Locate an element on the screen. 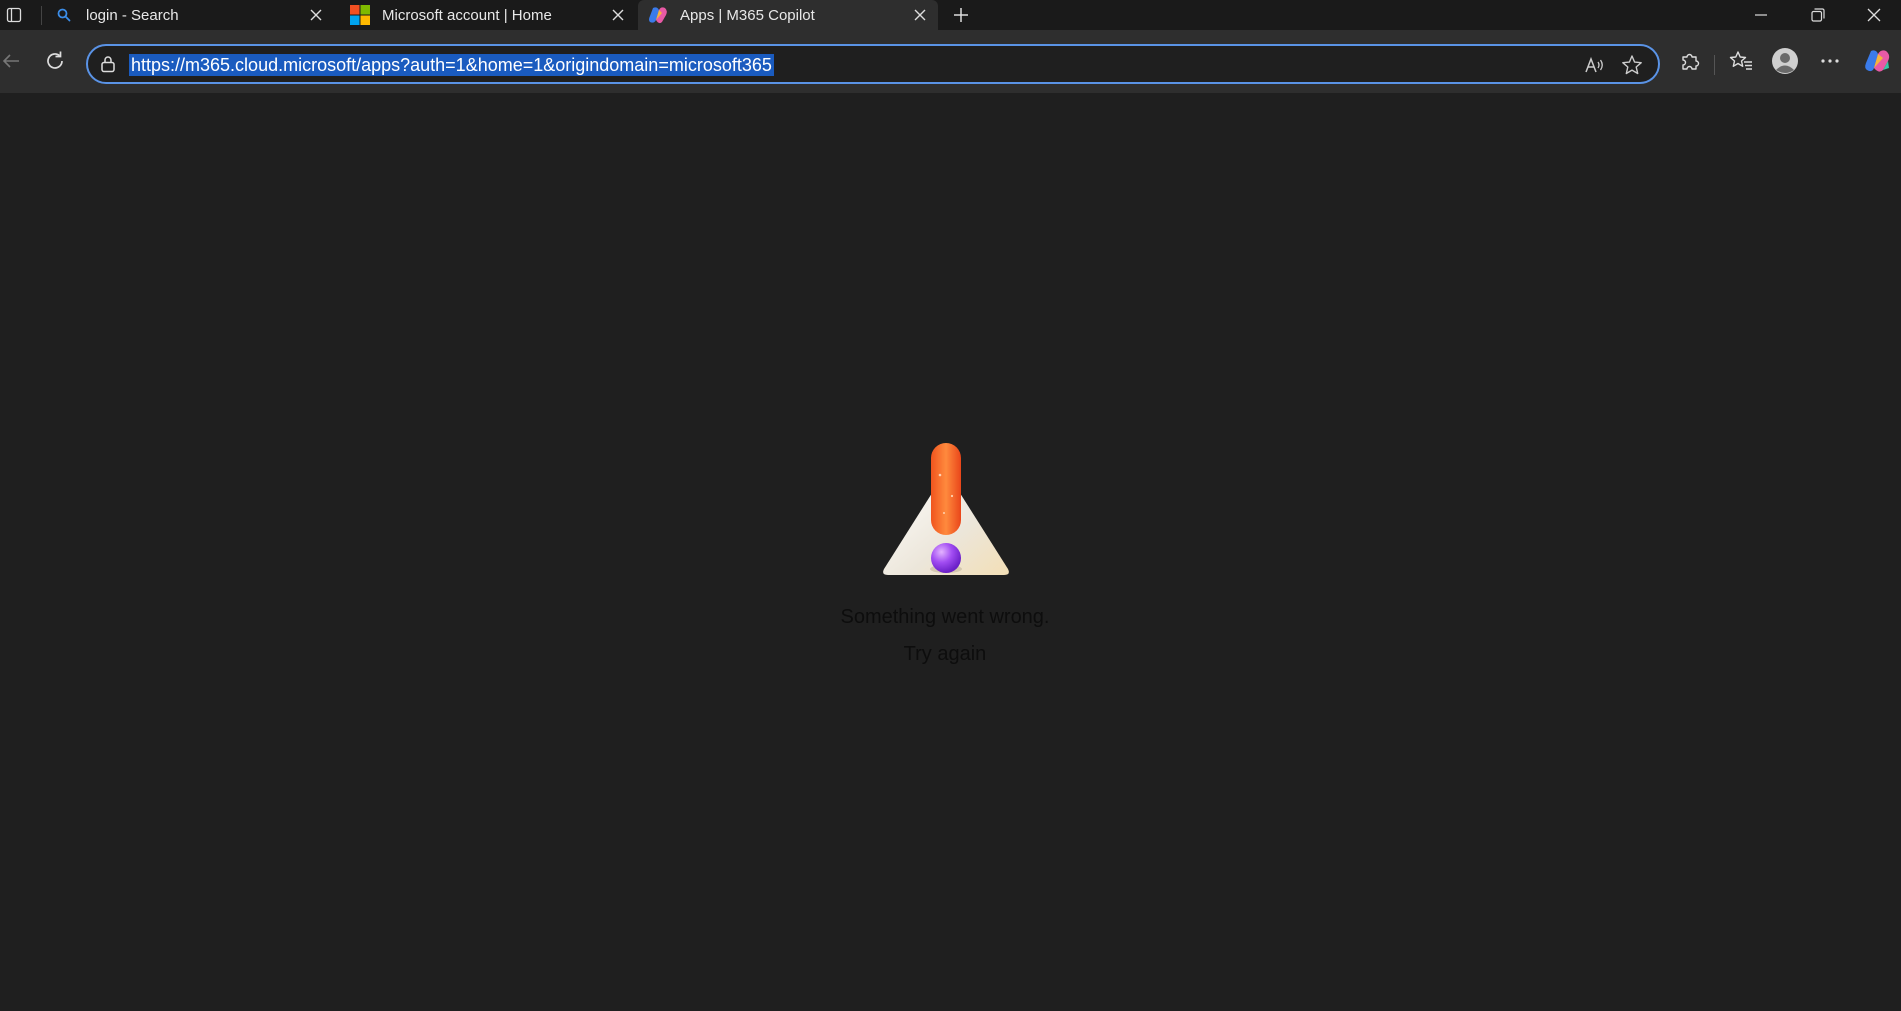 This screenshot has height=1011, width=1901. restore-icon is located at coordinates (1818, 15).